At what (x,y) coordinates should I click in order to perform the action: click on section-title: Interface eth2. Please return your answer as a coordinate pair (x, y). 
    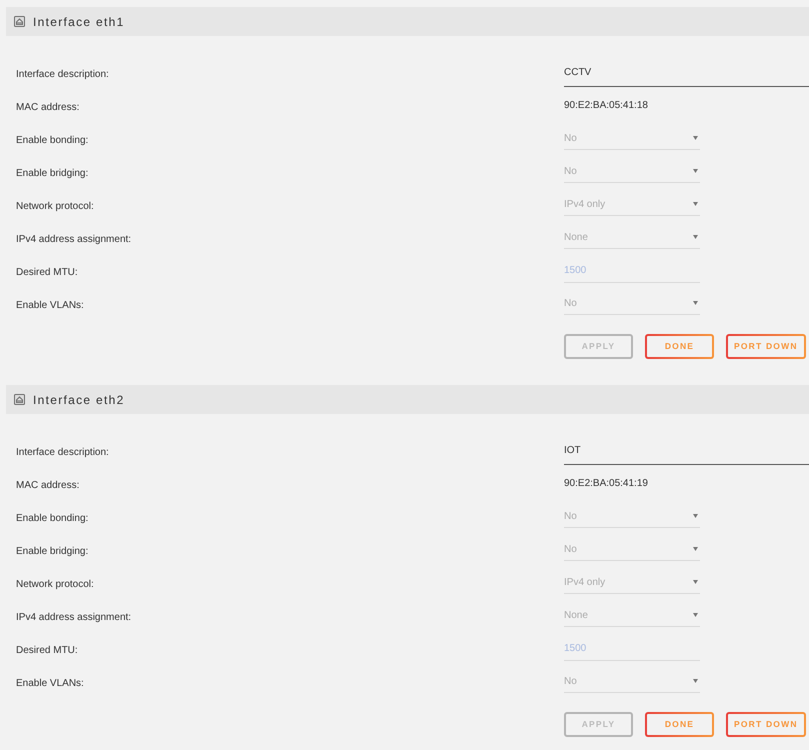
    Looking at the image, I should click on (79, 400).